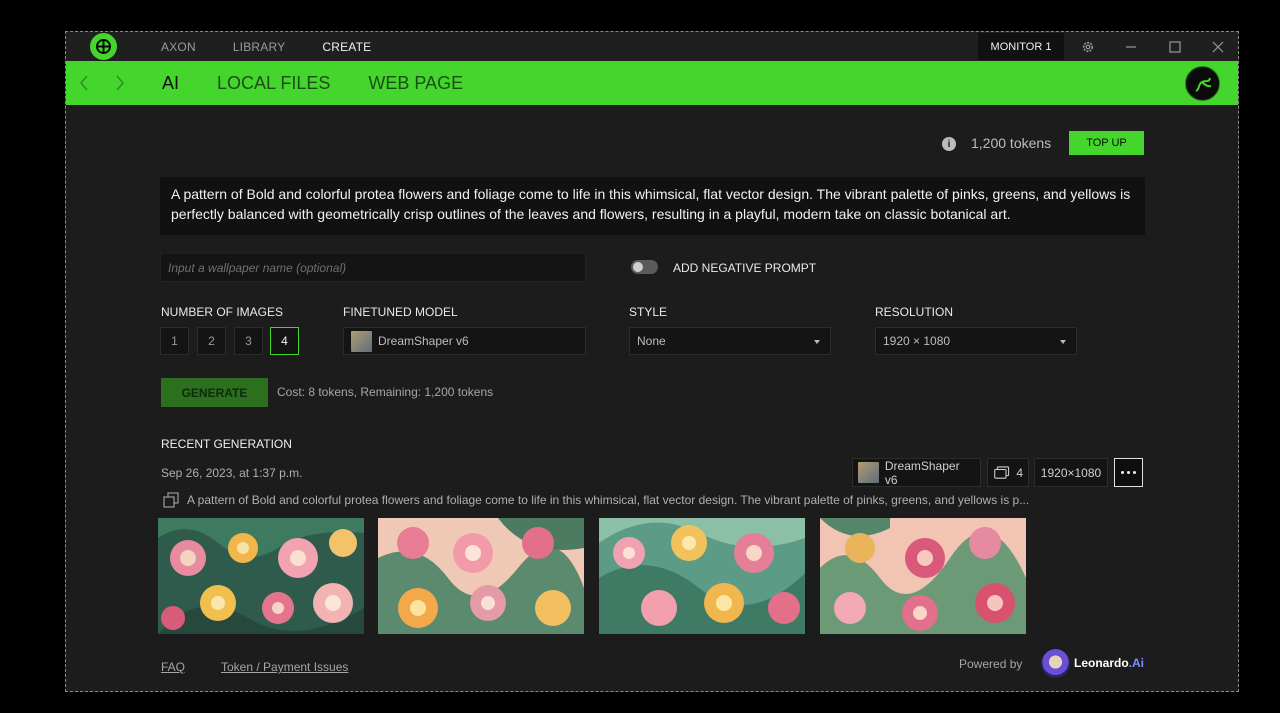 Image resolution: width=1280 pixels, height=713 pixels. What do you see at coordinates (1136, 663) in the screenshot?
I see `leonardo-brand-suffix: .Ai` at bounding box center [1136, 663].